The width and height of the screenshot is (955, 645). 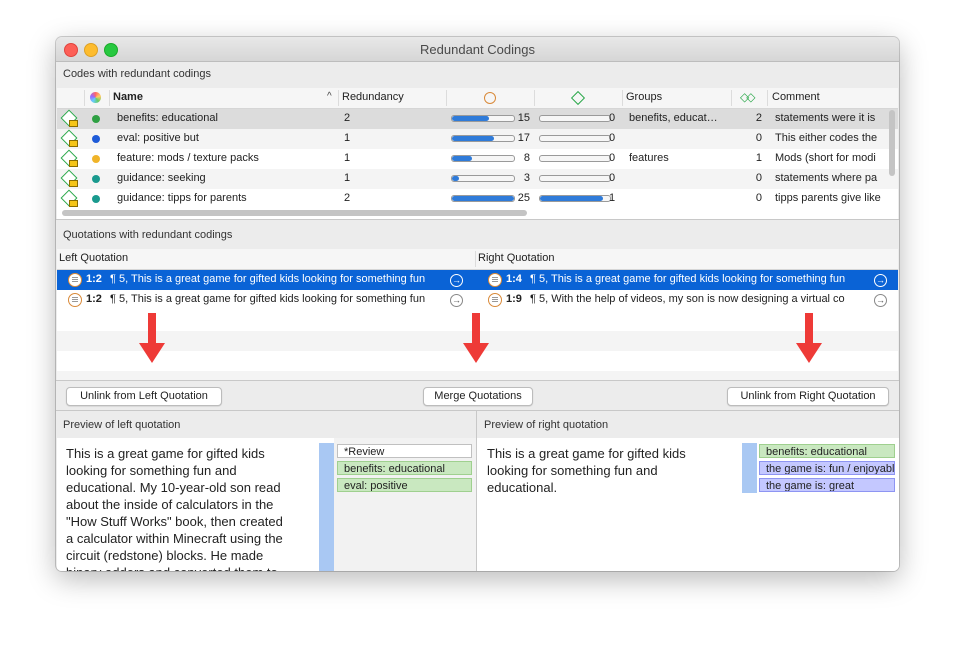 What do you see at coordinates (165, 555) in the screenshot?
I see `preview-line: circuit (redstone) blocks. He made` at bounding box center [165, 555].